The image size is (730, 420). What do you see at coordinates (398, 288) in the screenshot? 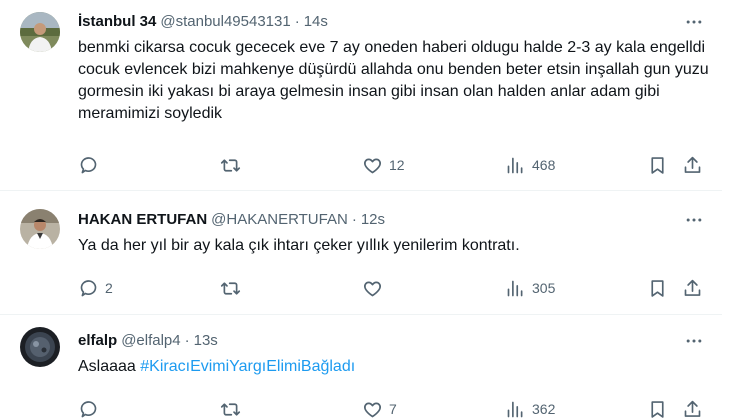
I see `tweet-actions: 2 305` at bounding box center [398, 288].